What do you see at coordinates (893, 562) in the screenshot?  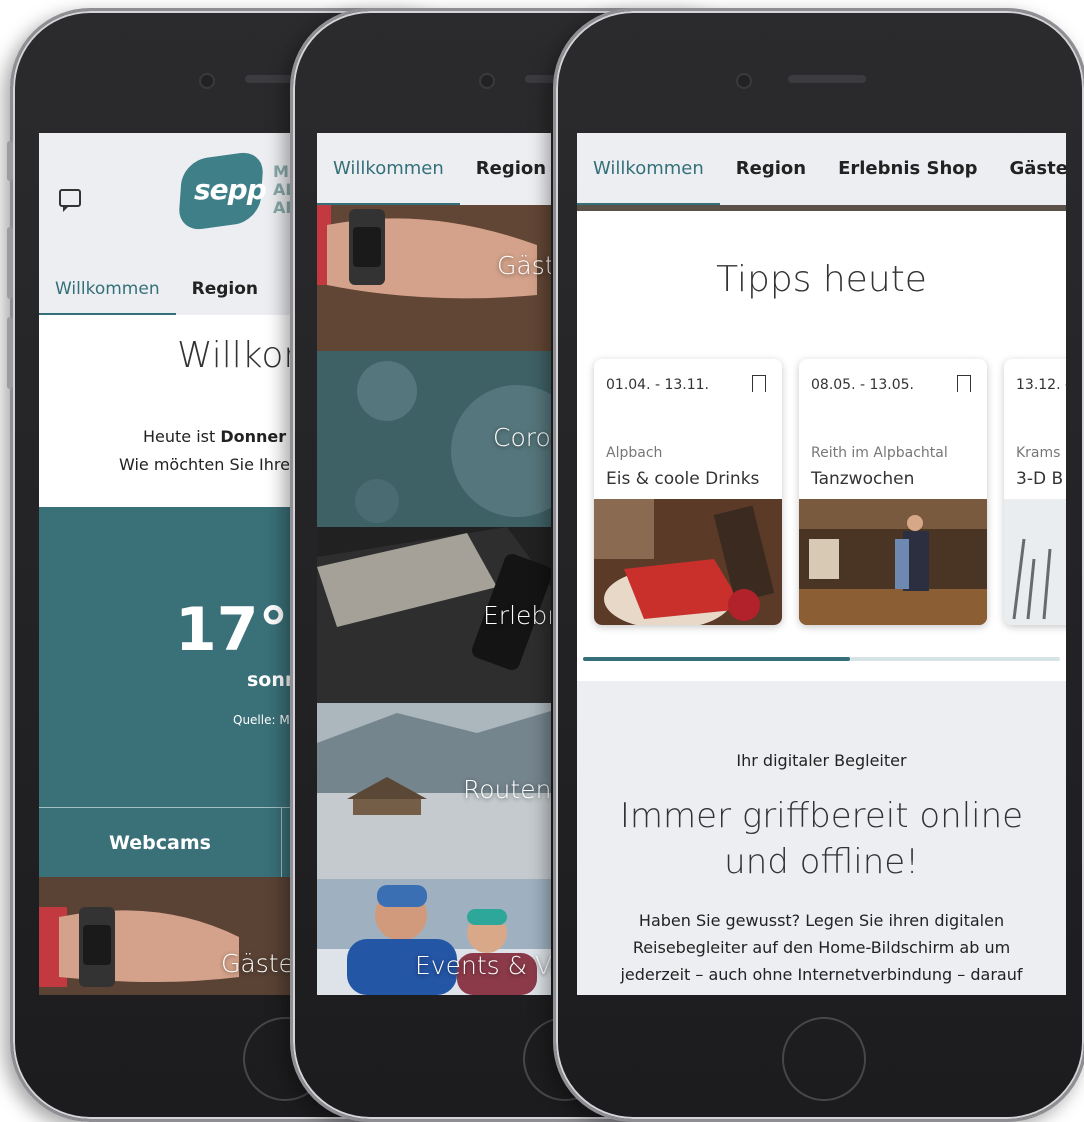 I see `tip-photo-dancing` at bounding box center [893, 562].